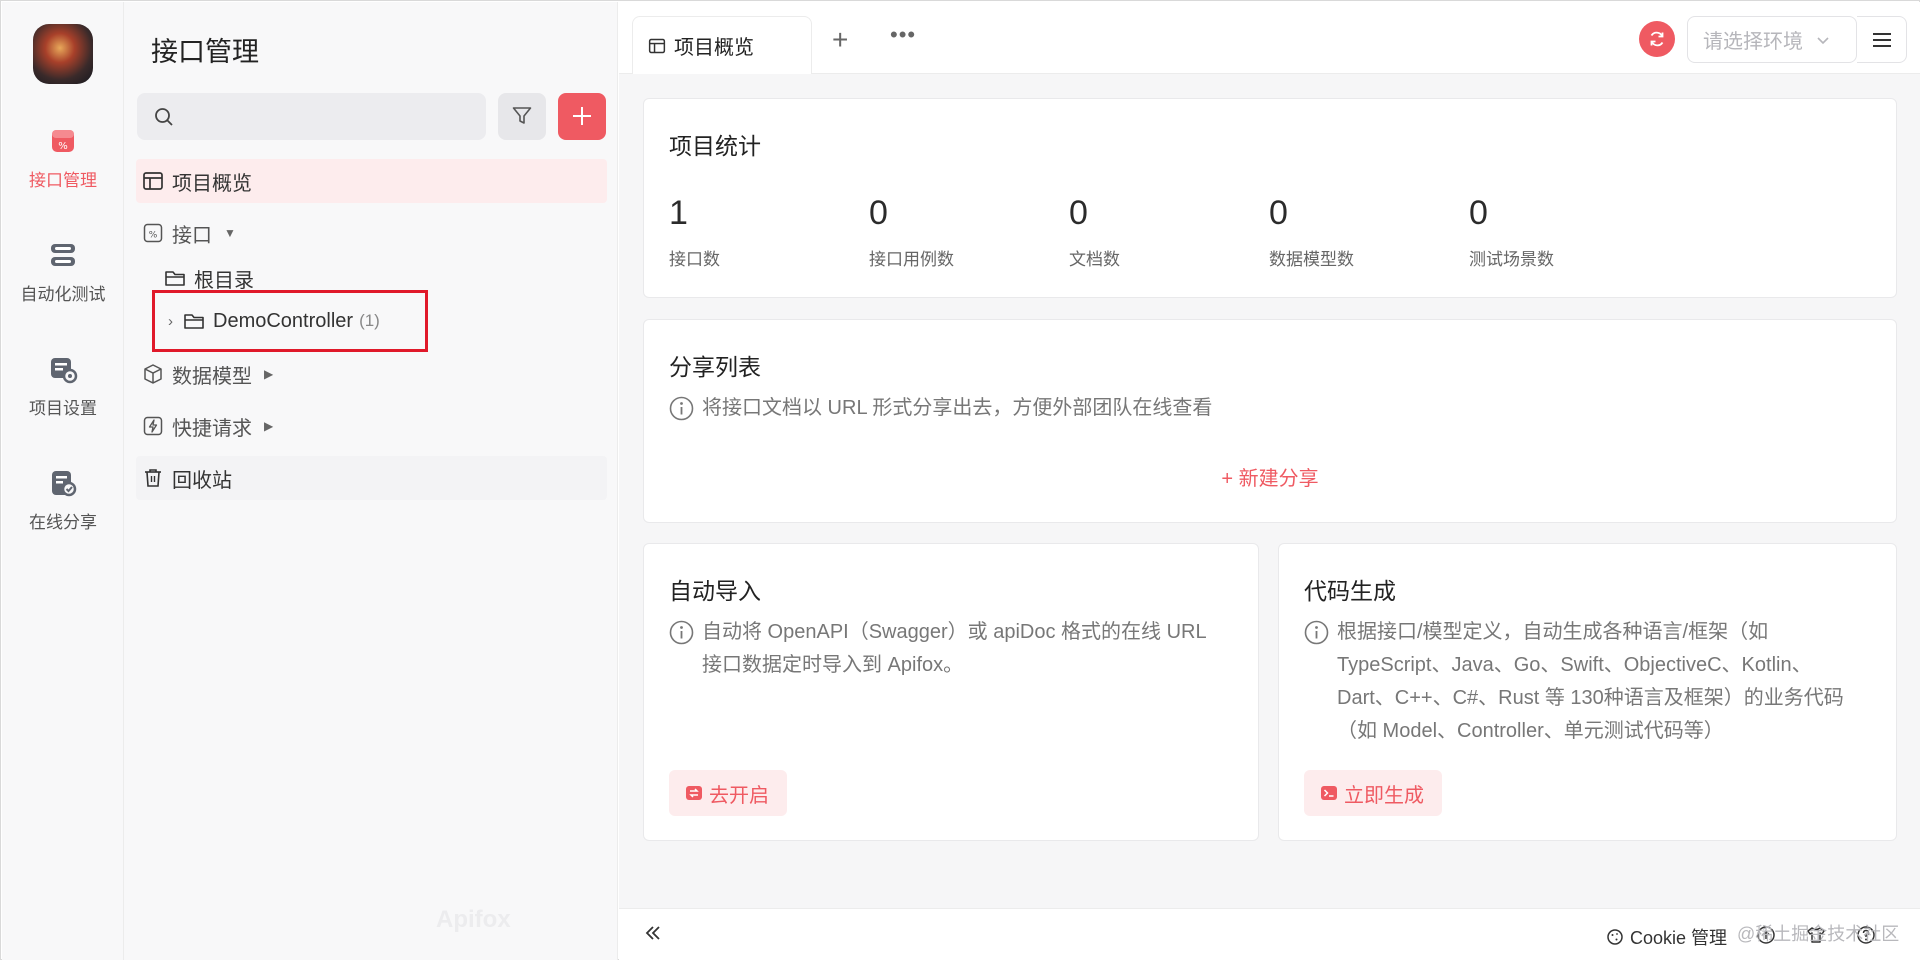  I want to click on stat-label: 接口数, so click(694, 259).